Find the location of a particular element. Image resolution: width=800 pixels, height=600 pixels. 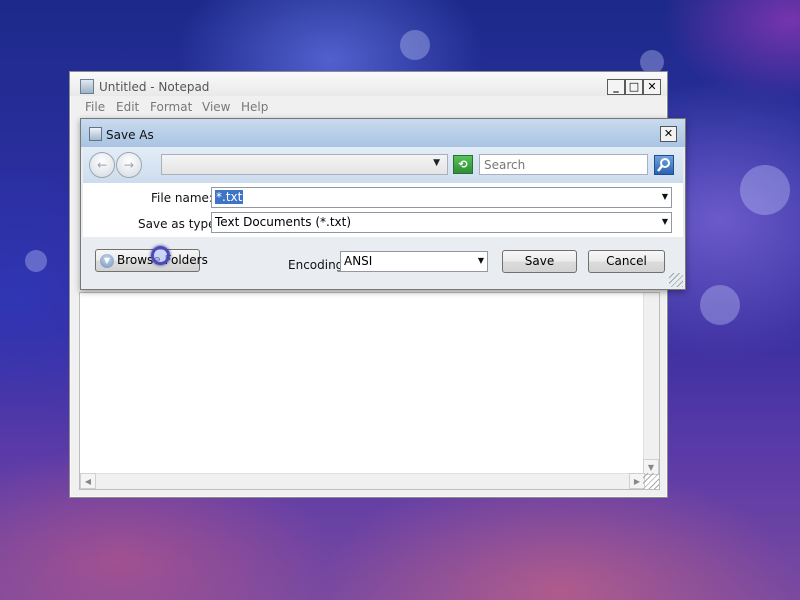

encoding-select: ANSI ▼ is located at coordinates (414, 261).